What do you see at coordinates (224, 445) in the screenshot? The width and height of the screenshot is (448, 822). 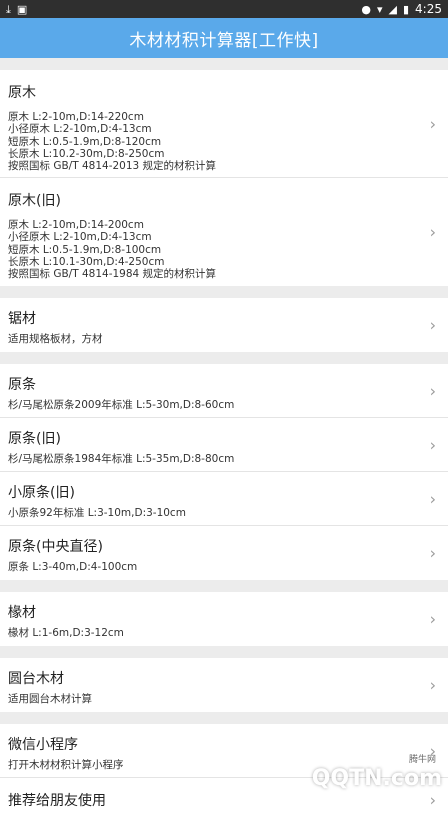 I see `list-item-pole-old: 原条(旧) 杉/马尾松原条1984年标准 L:5-35m,D:8-80cm ›` at bounding box center [224, 445].